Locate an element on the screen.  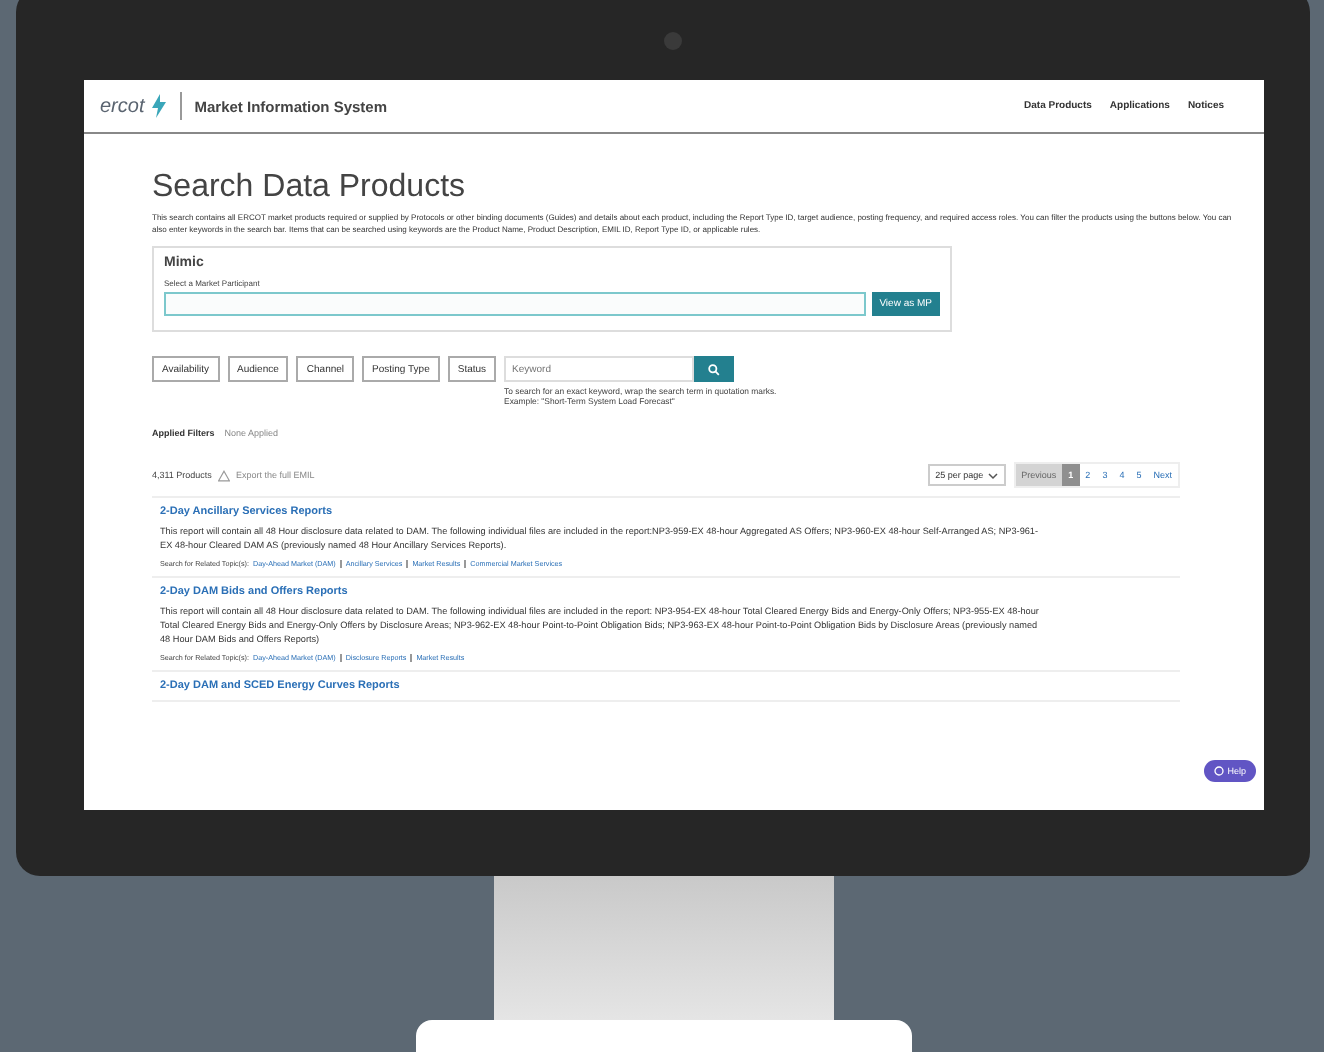
caret-icon is located at coordinates (992, 475).